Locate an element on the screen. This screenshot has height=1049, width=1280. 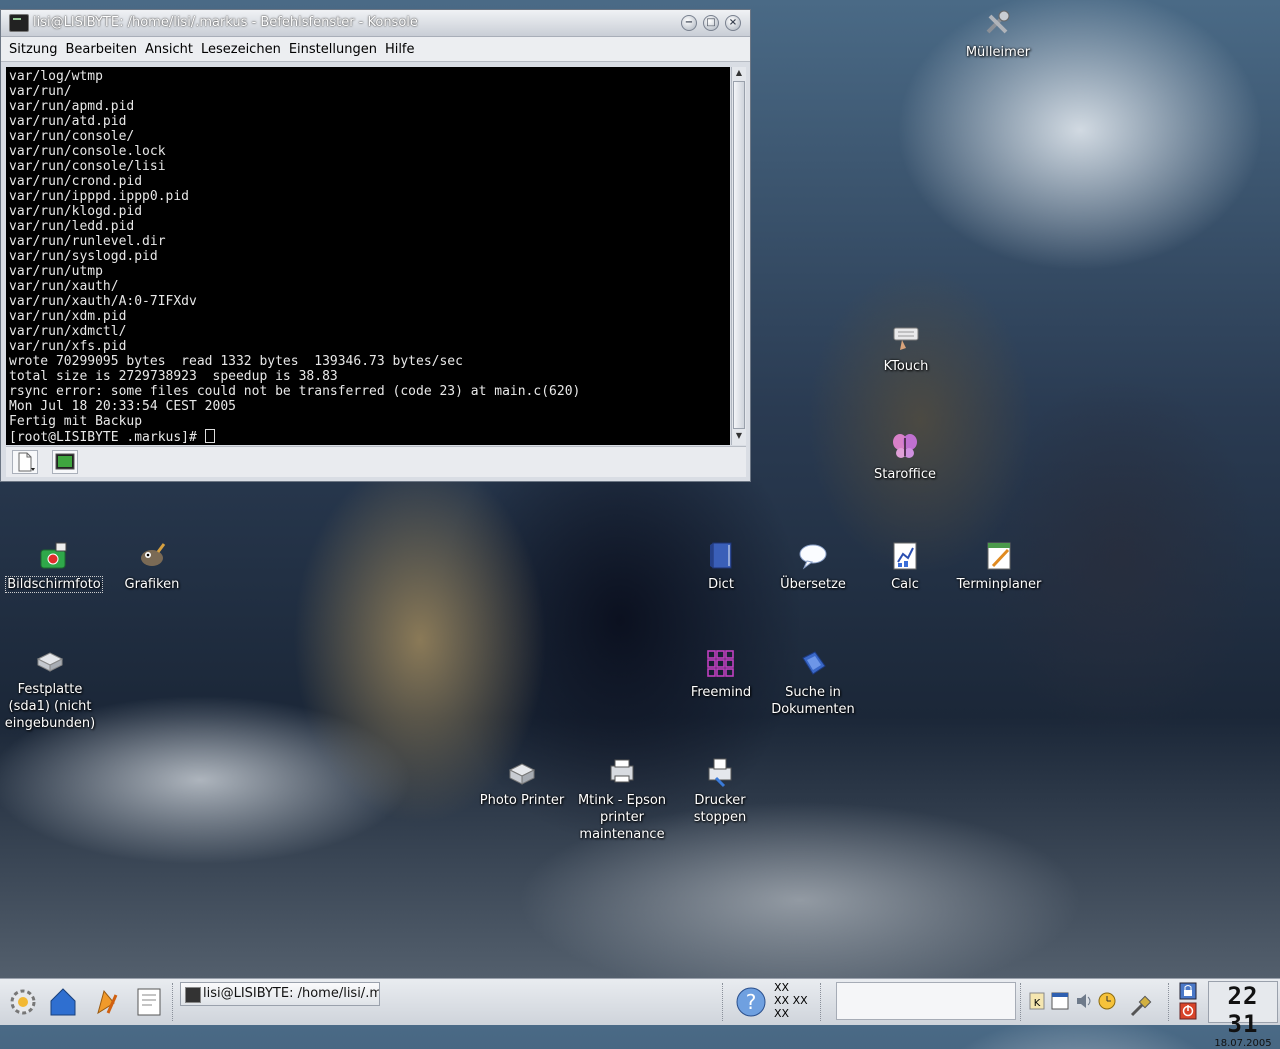
terminal-line: var/run/utmp is located at coordinates (56, 271).